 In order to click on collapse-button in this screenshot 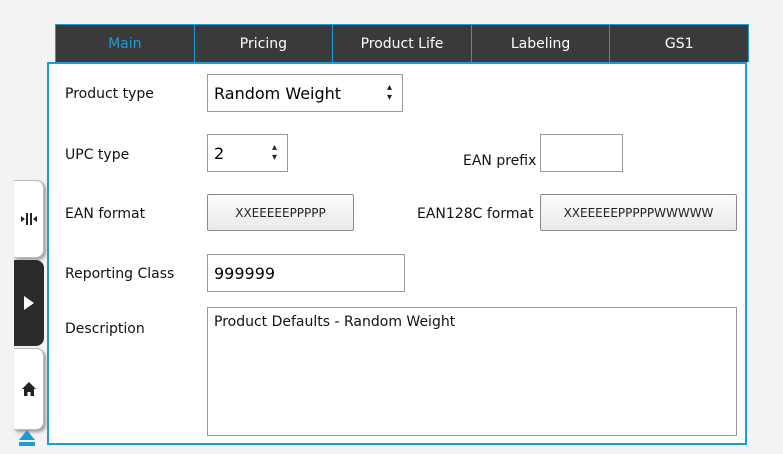, I will do `click(29, 219)`.